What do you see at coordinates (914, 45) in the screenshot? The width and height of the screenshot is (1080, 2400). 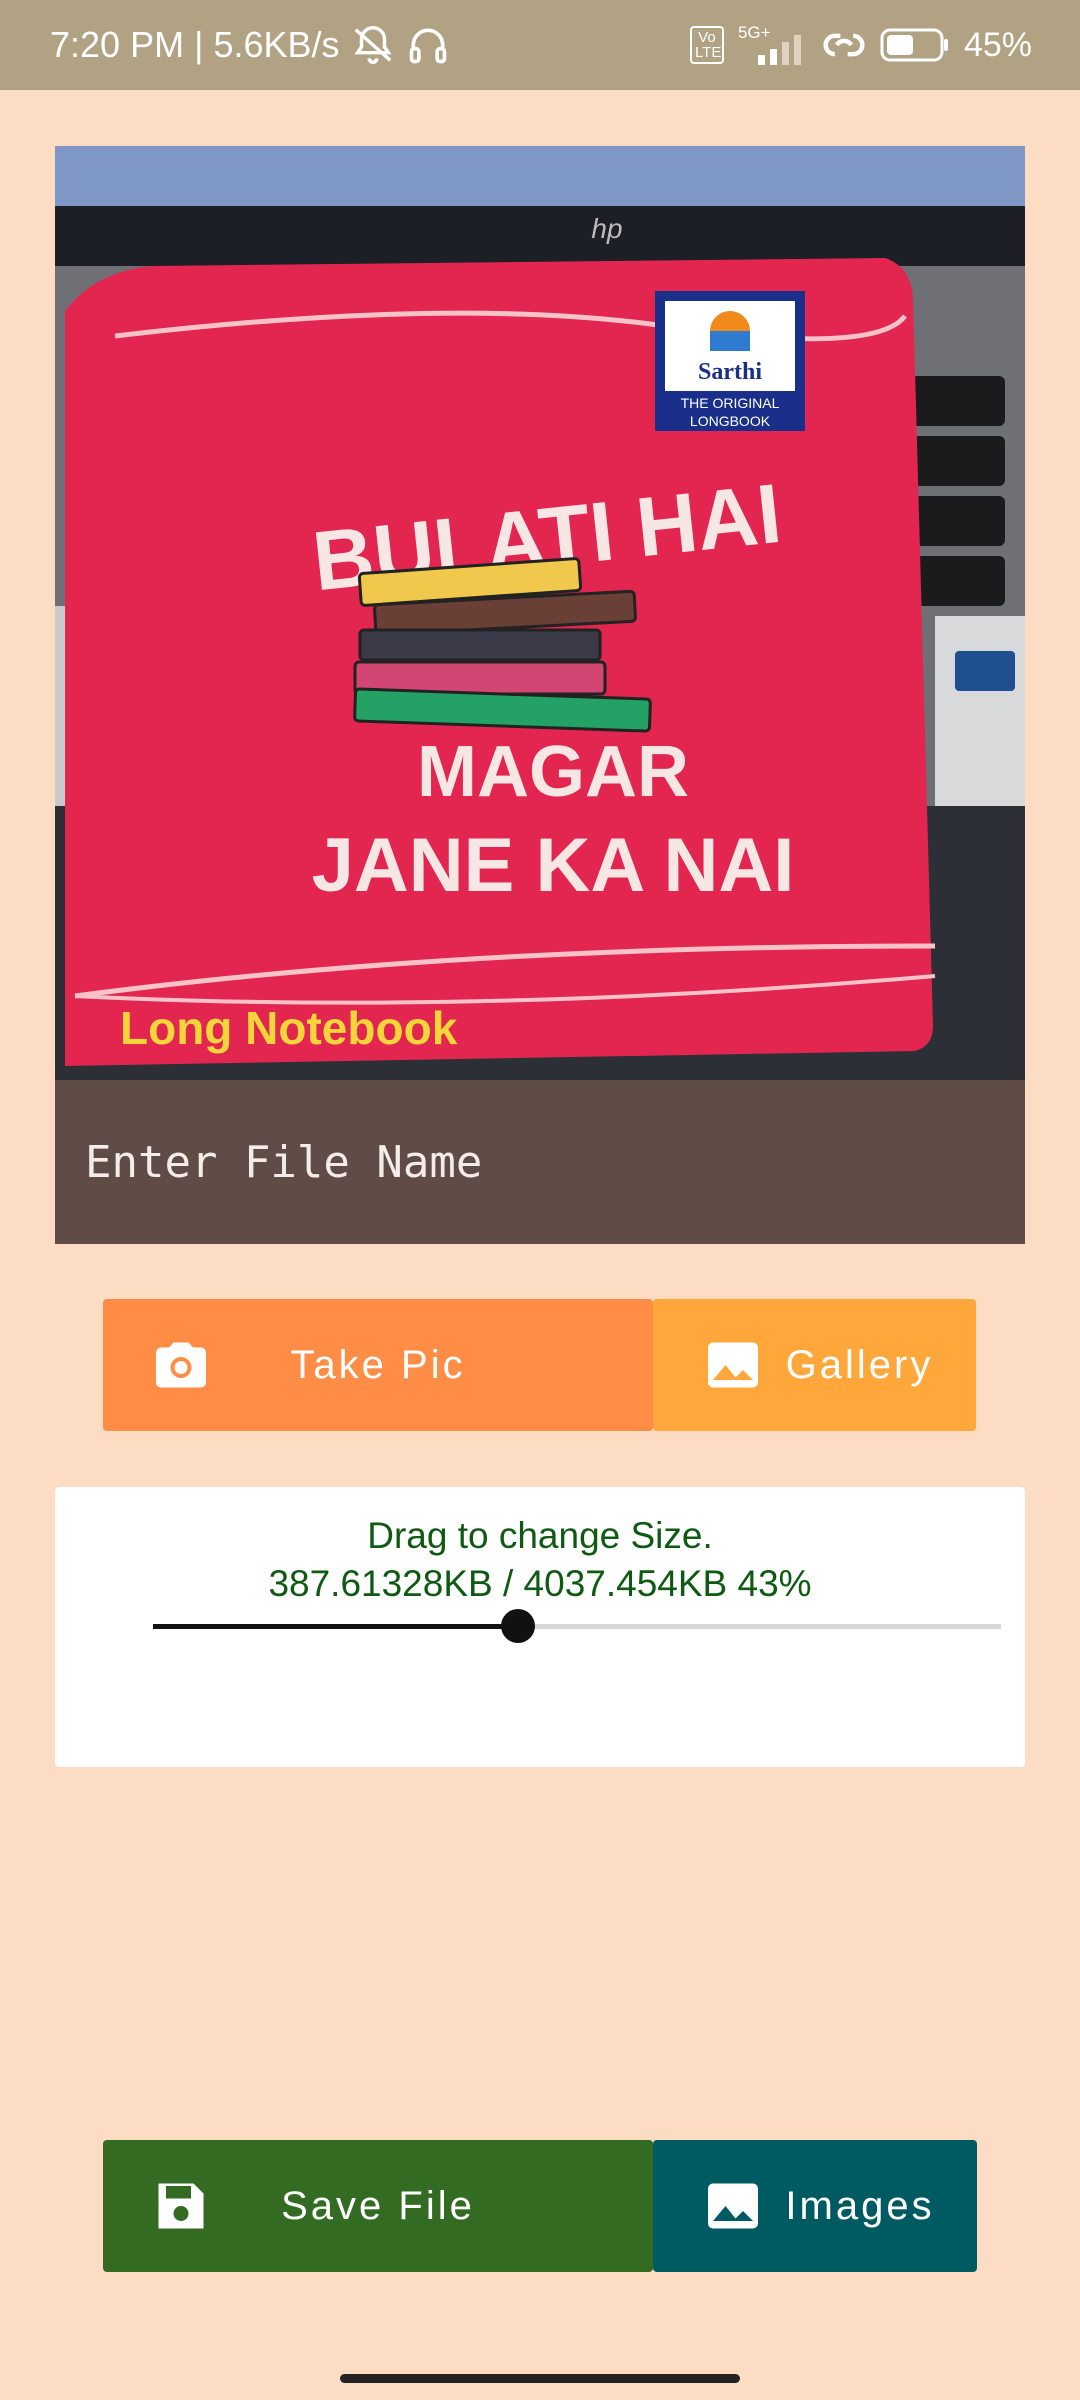 I see `battery-icon` at bounding box center [914, 45].